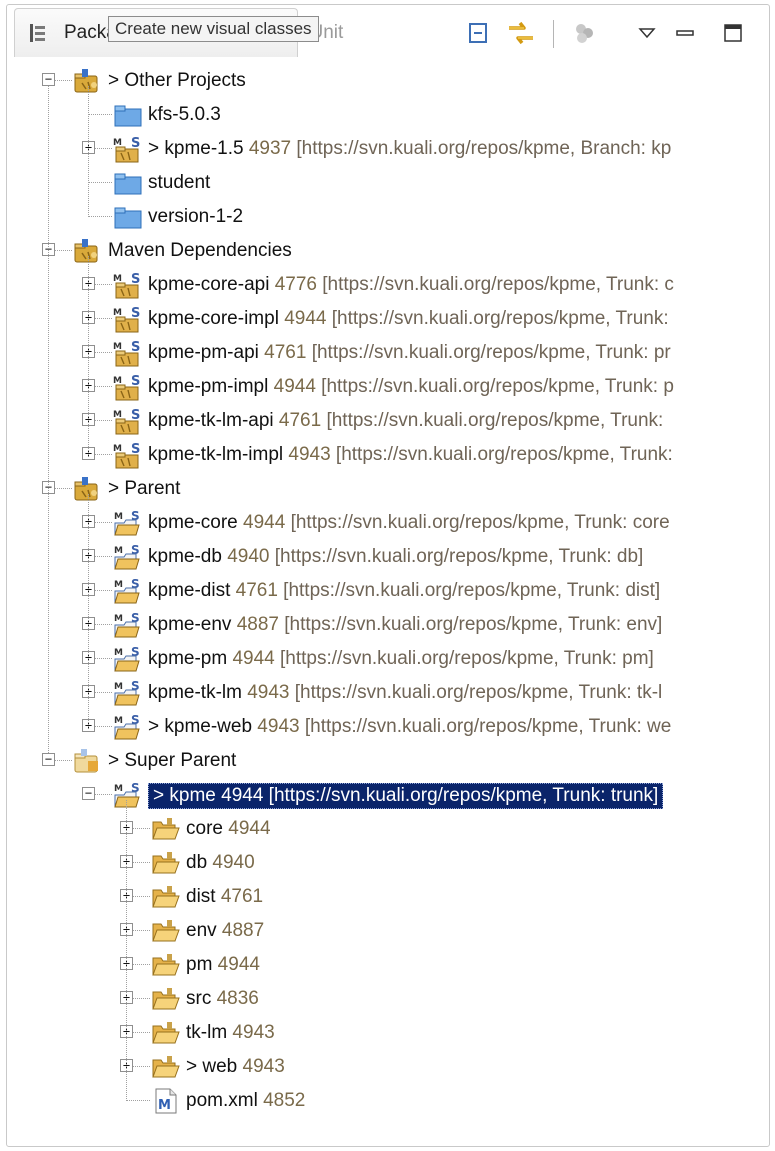 The width and height of the screenshot is (775, 1151). I want to click on item-name: student, so click(179, 182).